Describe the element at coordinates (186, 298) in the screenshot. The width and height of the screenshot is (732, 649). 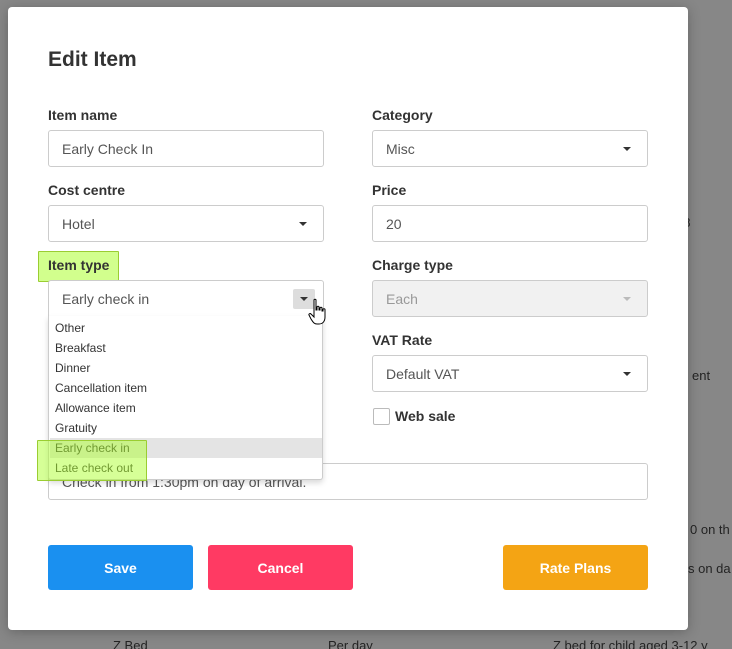
I see `item-type-select: Early check in` at that location.